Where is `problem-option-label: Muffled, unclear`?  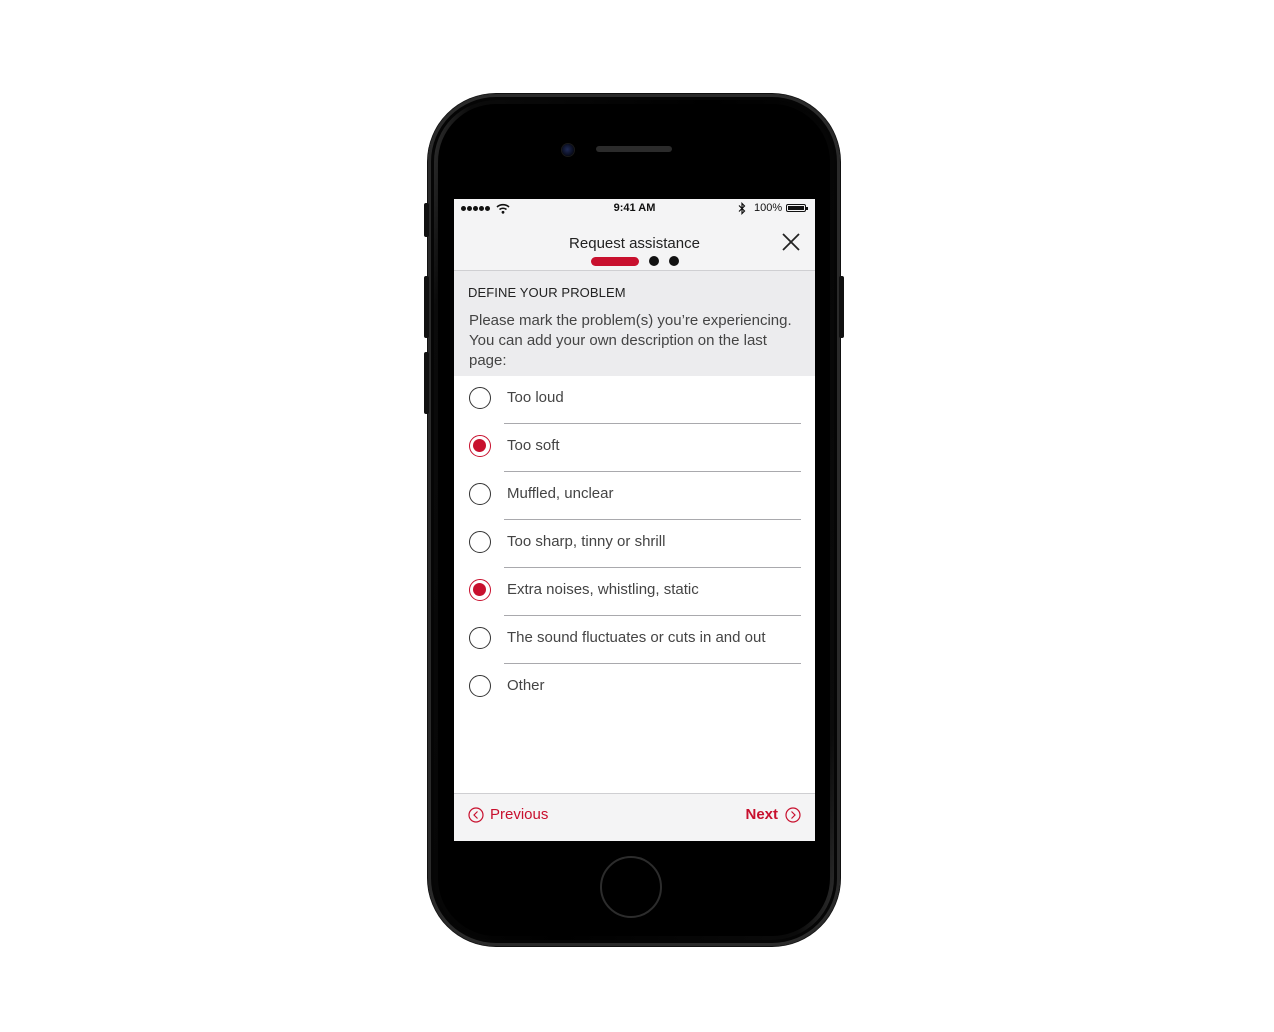
problem-option-label: Muffled, unclear is located at coordinates (560, 493).